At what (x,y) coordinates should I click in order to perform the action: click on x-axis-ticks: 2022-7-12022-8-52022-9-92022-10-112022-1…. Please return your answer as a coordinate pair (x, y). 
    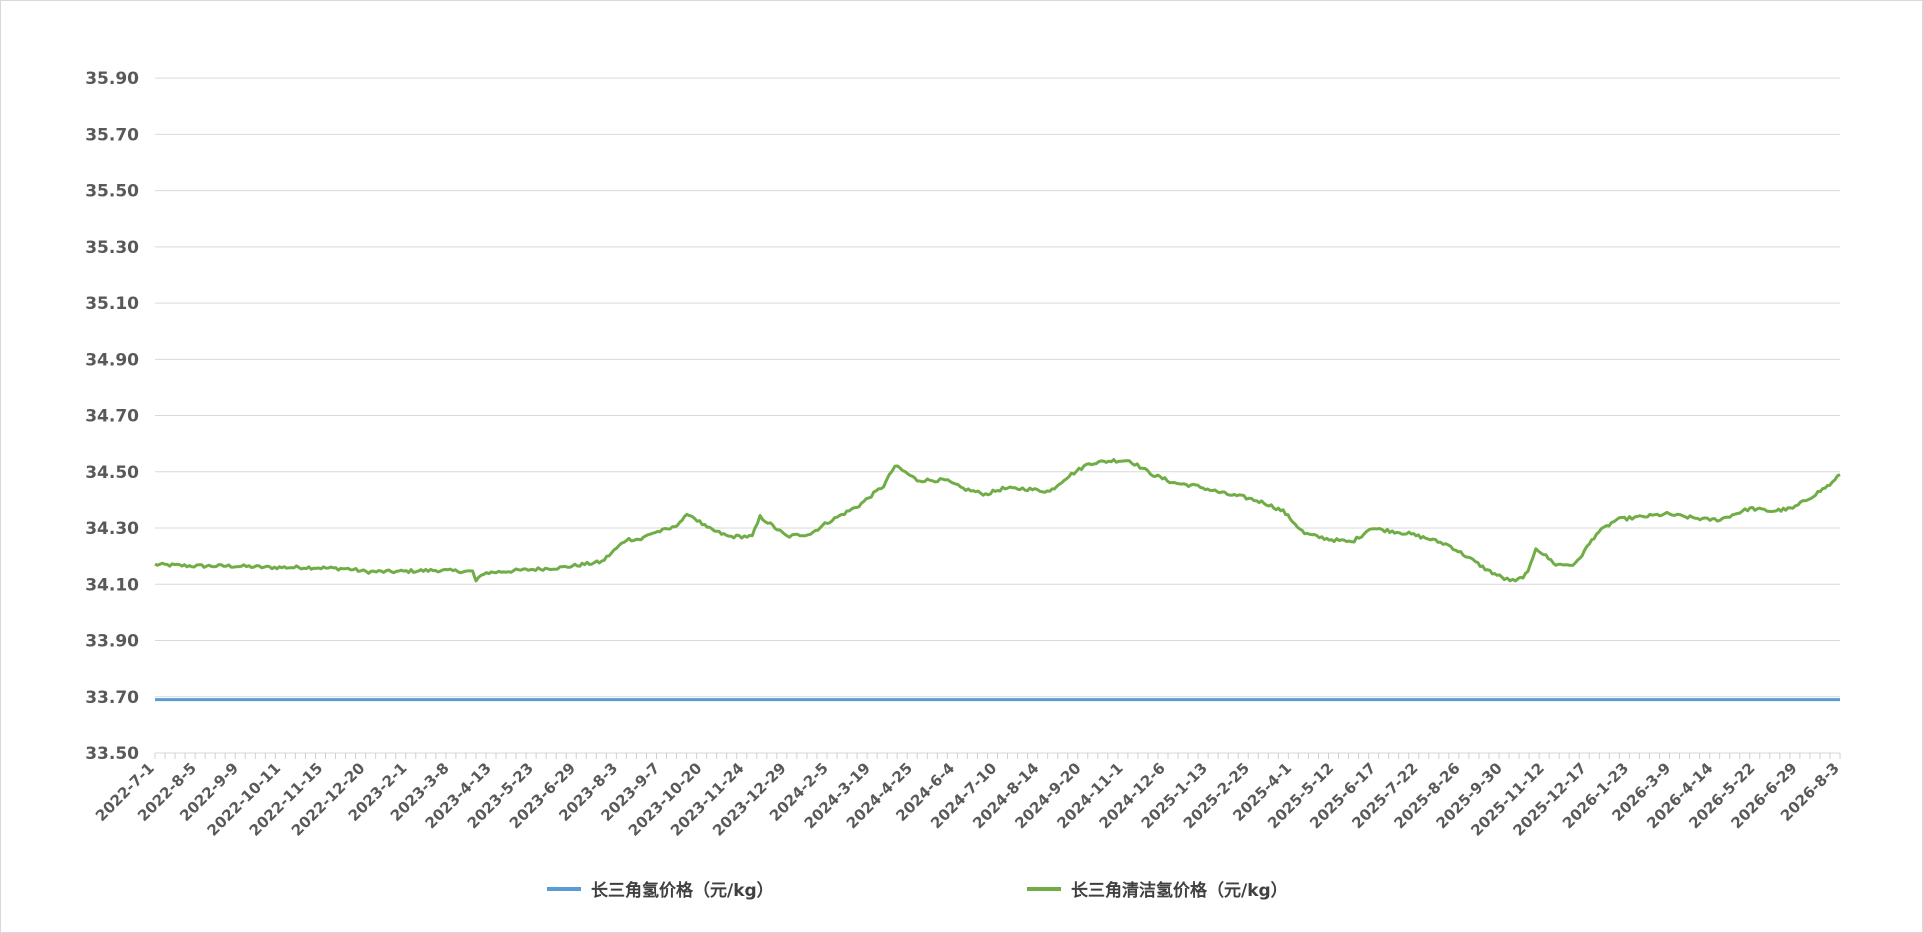
    Looking at the image, I should click on (967, 796).